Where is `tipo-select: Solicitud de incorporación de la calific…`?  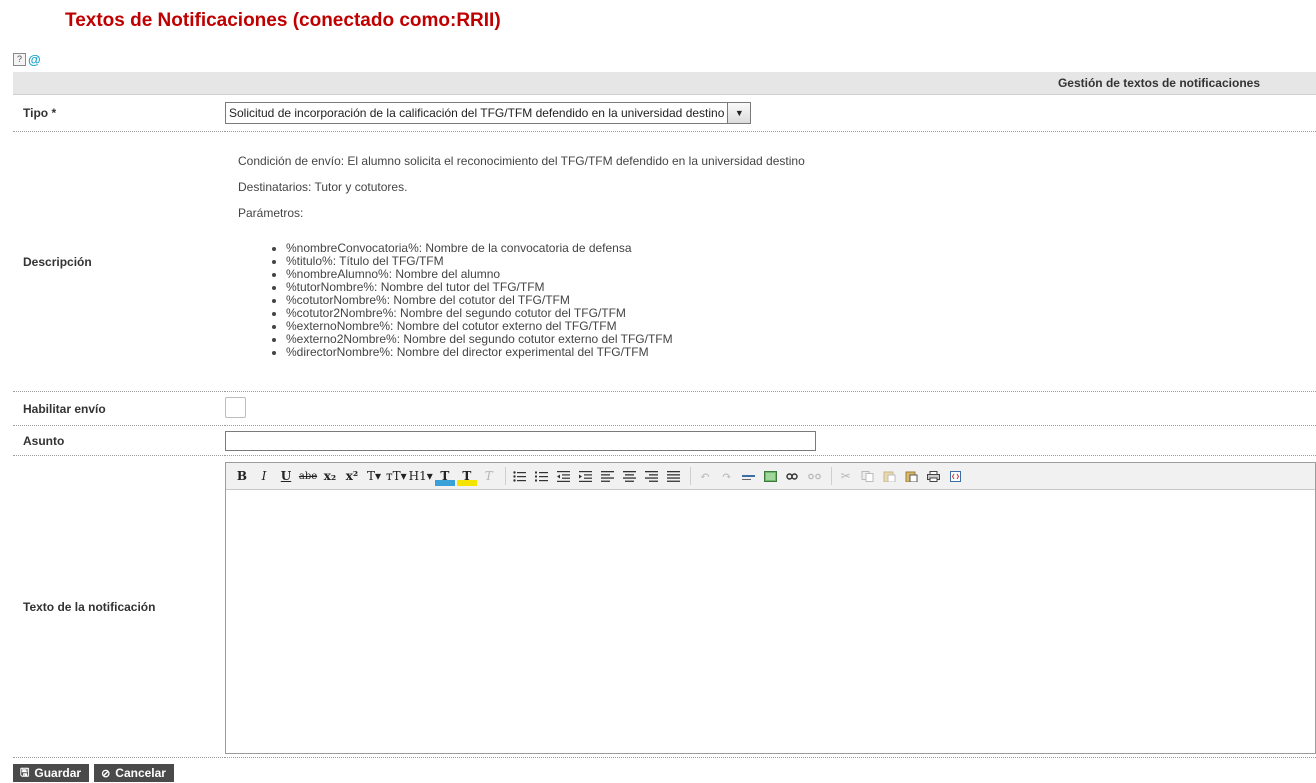
tipo-select: Solicitud de incorporación de la calific… is located at coordinates (488, 113).